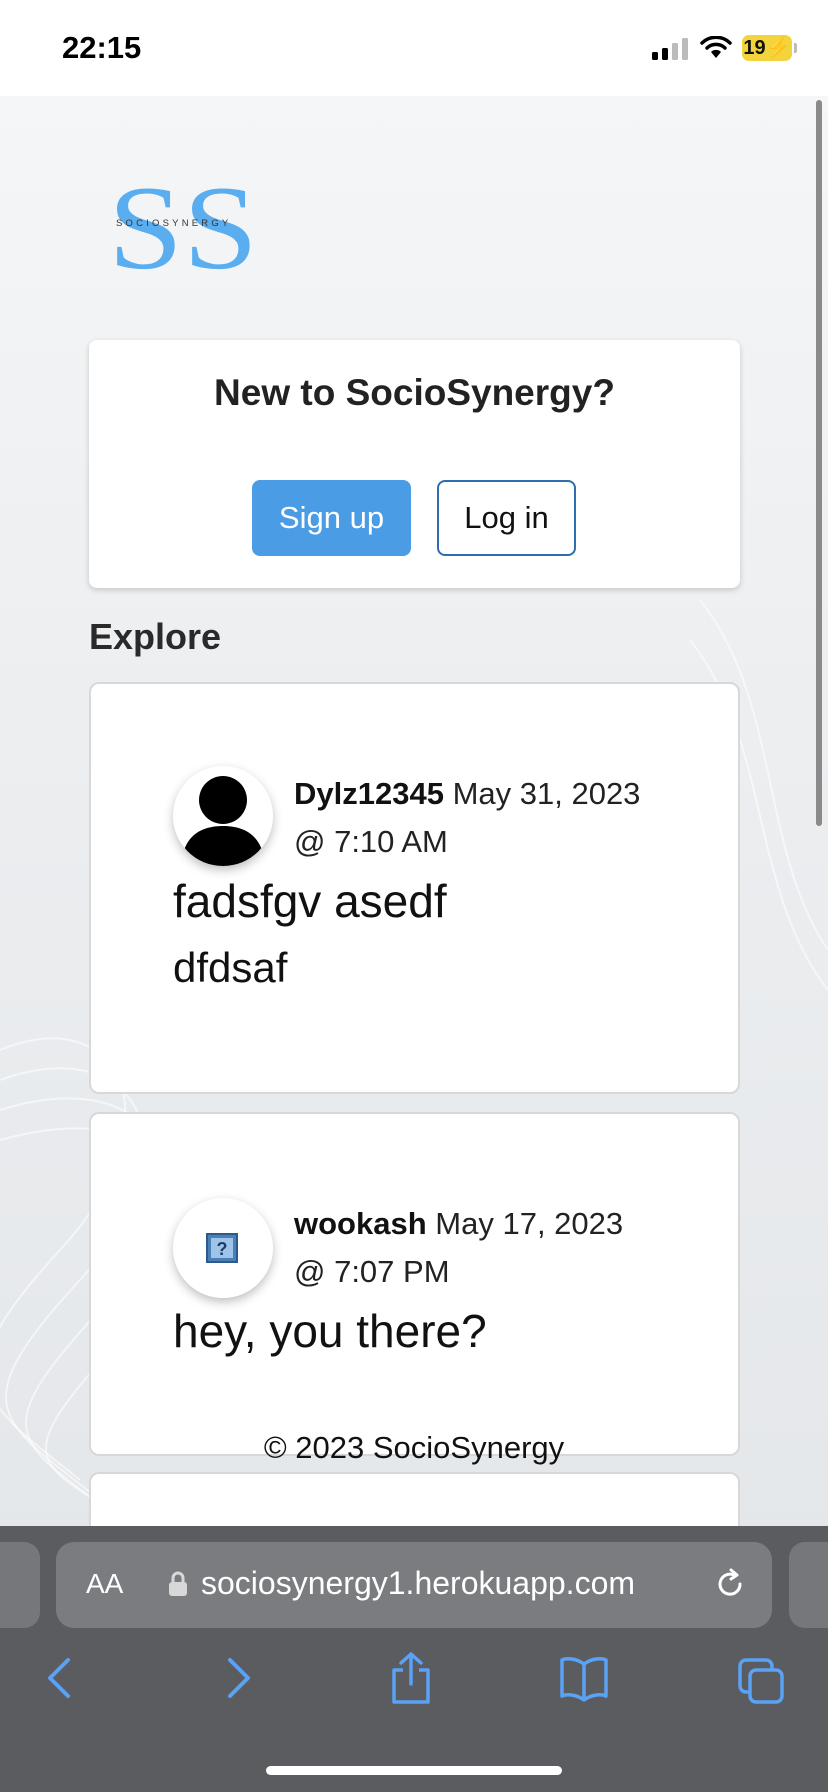 This screenshot has height=1792, width=828. Describe the element at coordinates (670, 49) in the screenshot. I see `cellular-signal-icon` at that location.